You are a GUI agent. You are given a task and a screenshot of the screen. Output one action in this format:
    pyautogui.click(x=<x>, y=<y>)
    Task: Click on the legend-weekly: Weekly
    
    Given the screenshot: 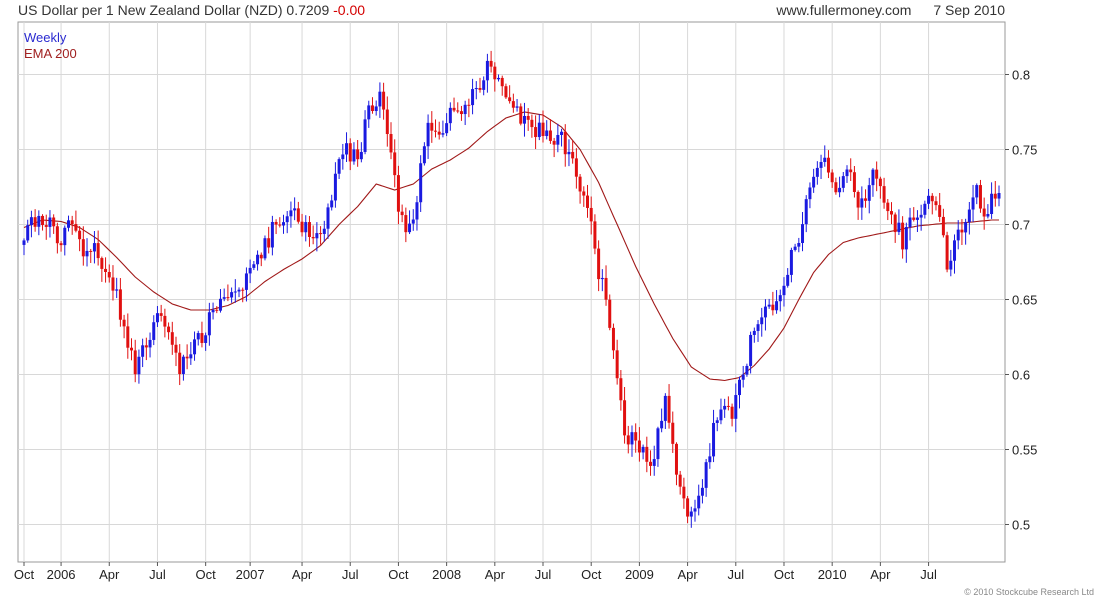 What is the action you would take?
    pyautogui.click(x=45, y=37)
    